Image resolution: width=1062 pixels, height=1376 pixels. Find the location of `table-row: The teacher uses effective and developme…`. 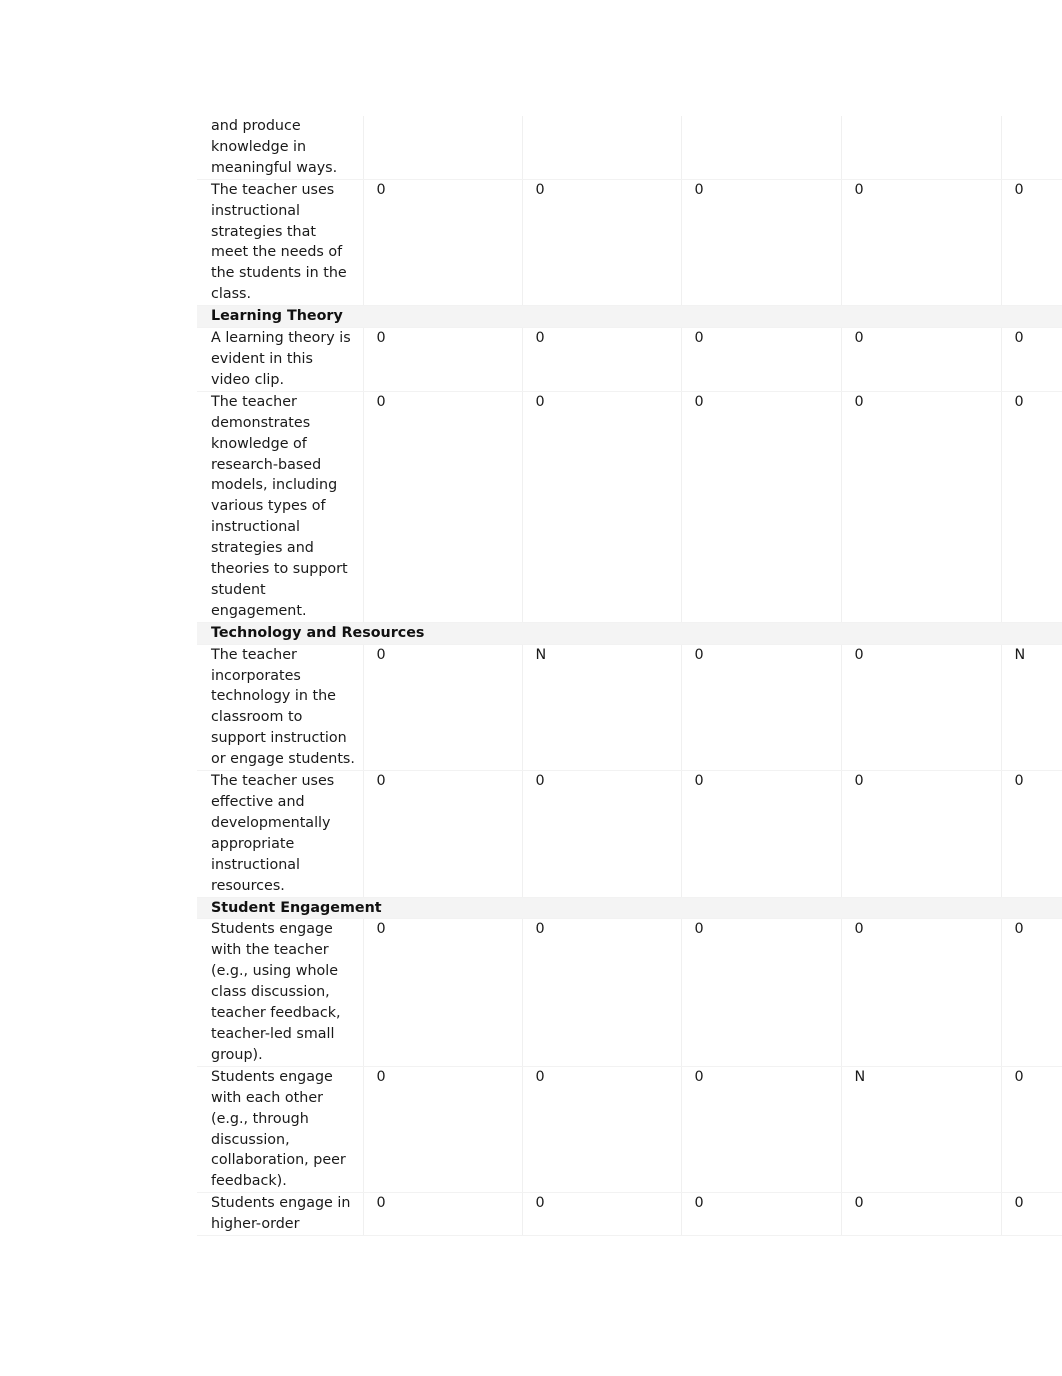

table-row: The teacher uses effective and developme… is located at coordinates (629, 834).